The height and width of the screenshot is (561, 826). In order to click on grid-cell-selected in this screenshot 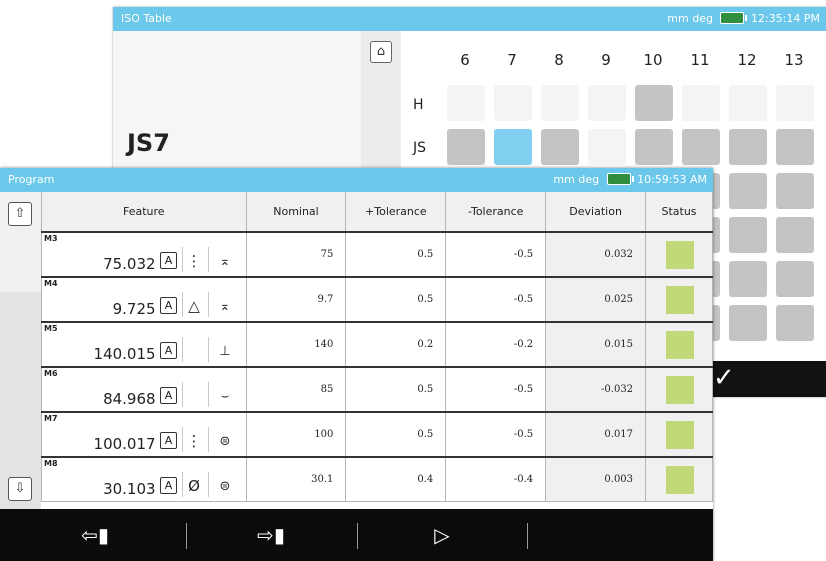, I will do `click(513, 147)`.